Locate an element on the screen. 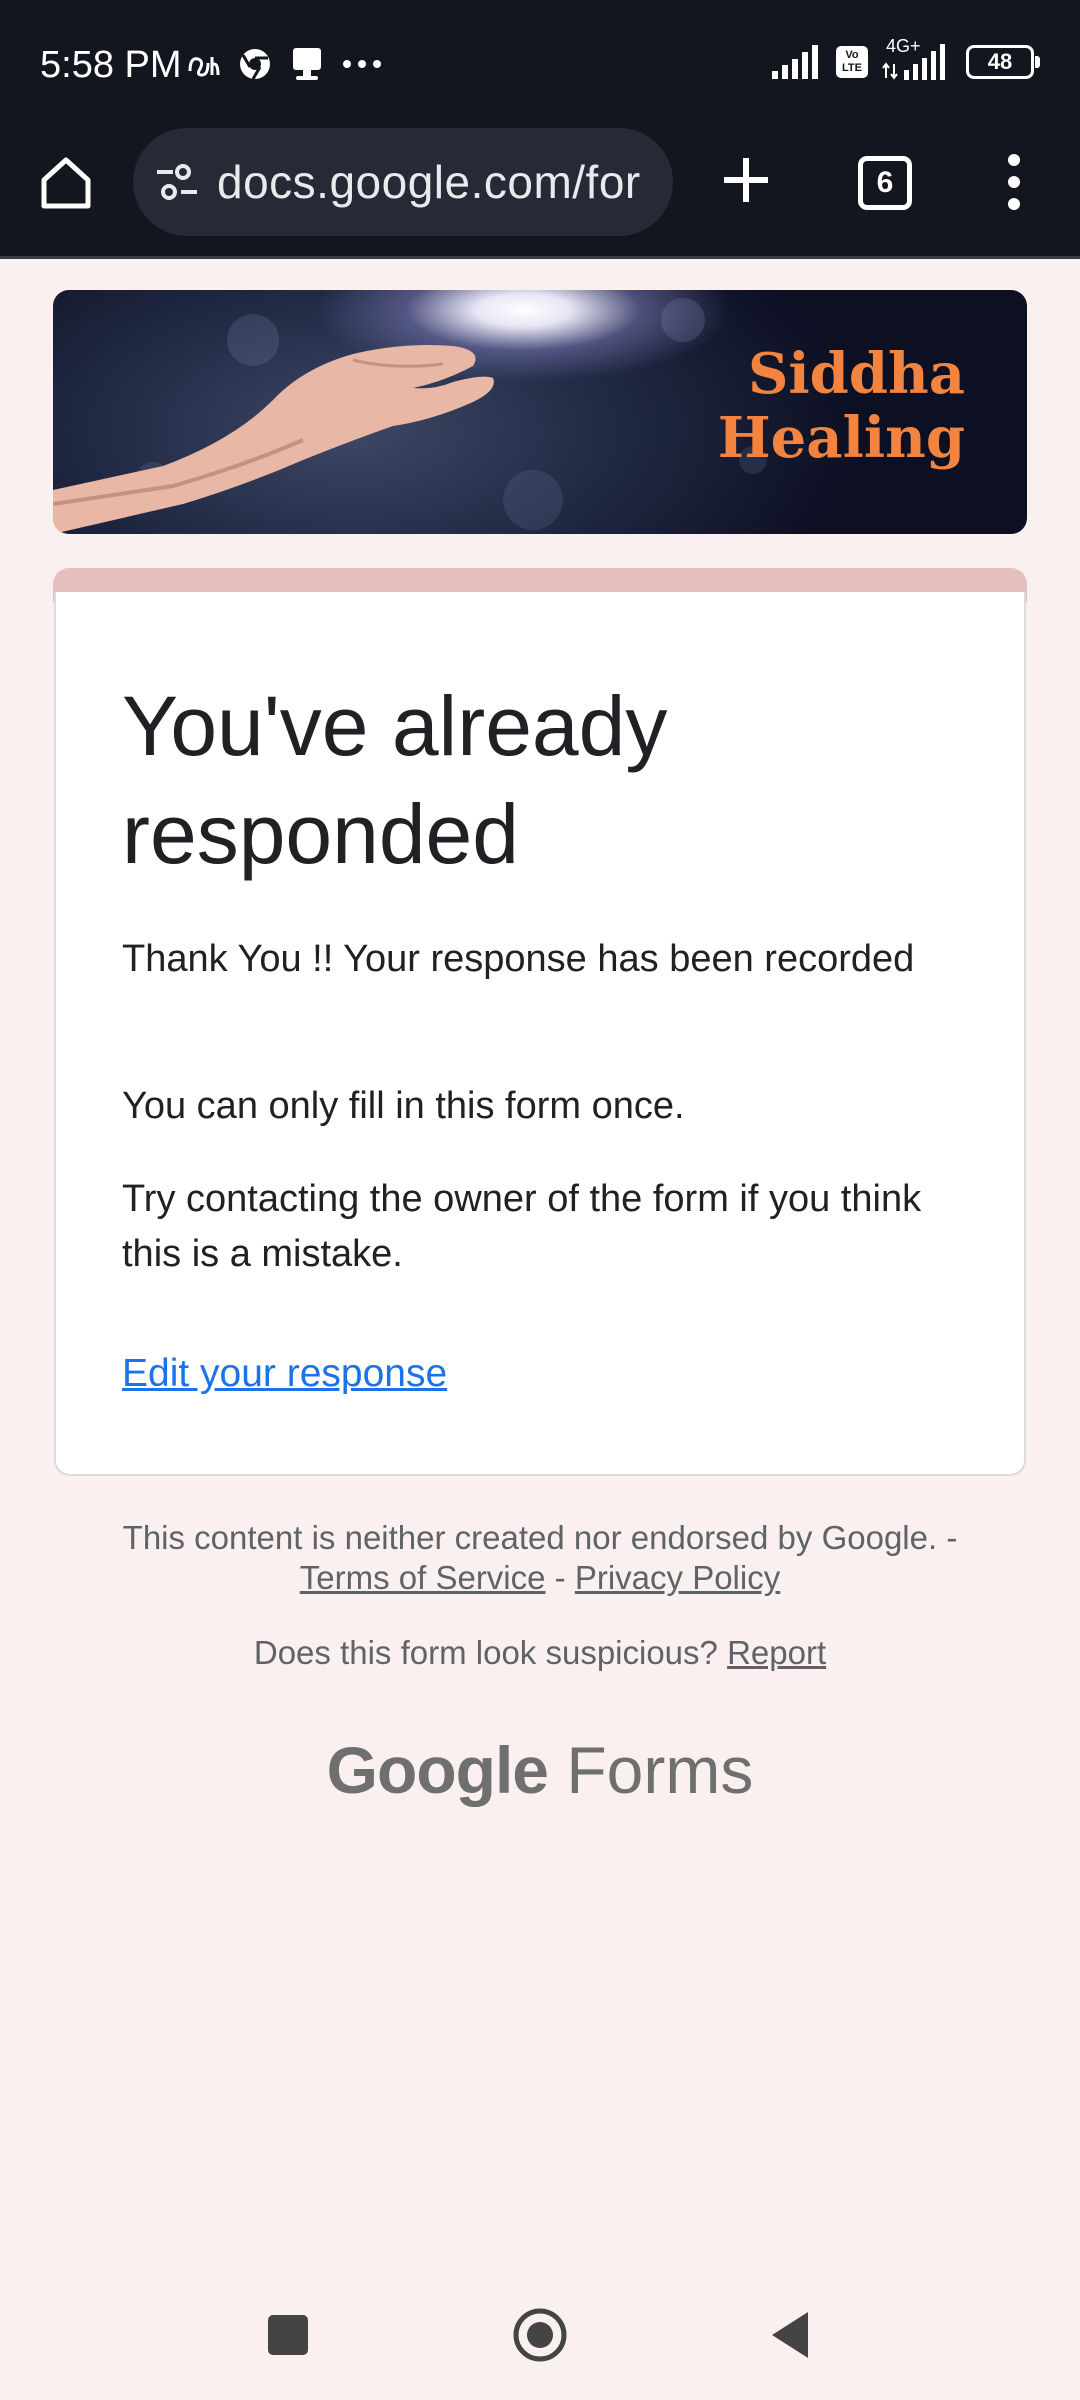  report-line: Does this form look suspicious? Report is located at coordinates (540, 1653).